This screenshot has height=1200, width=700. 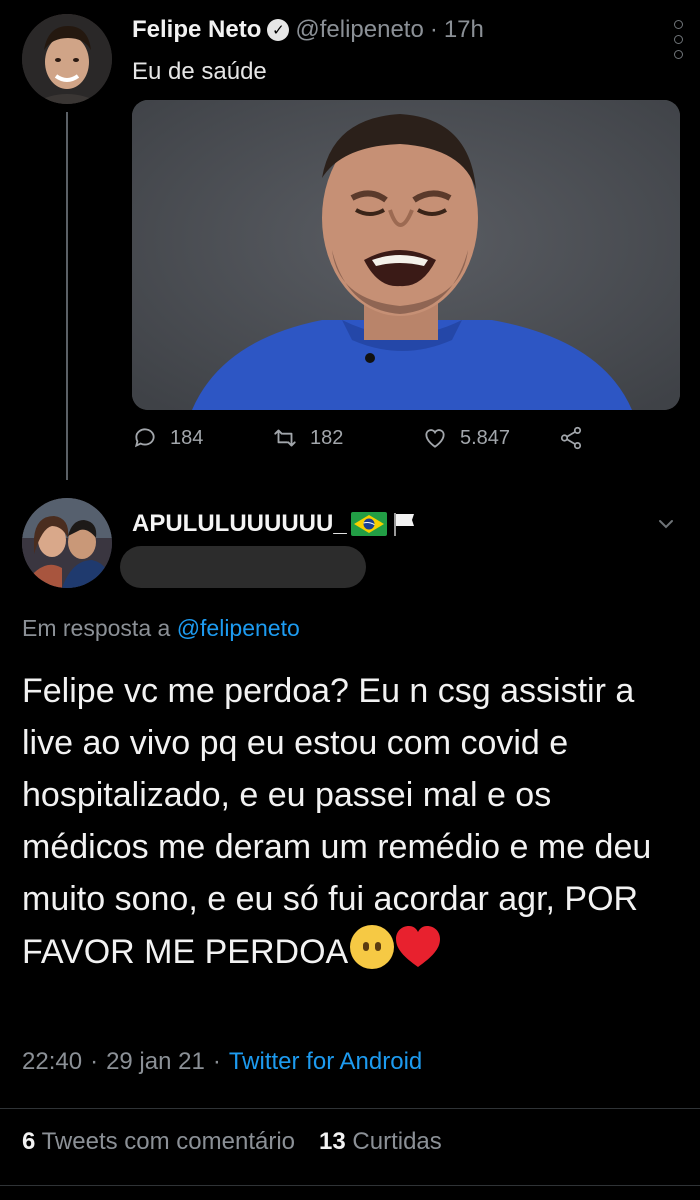 I want to click on tweet-time: 17h, so click(x=464, y=30).